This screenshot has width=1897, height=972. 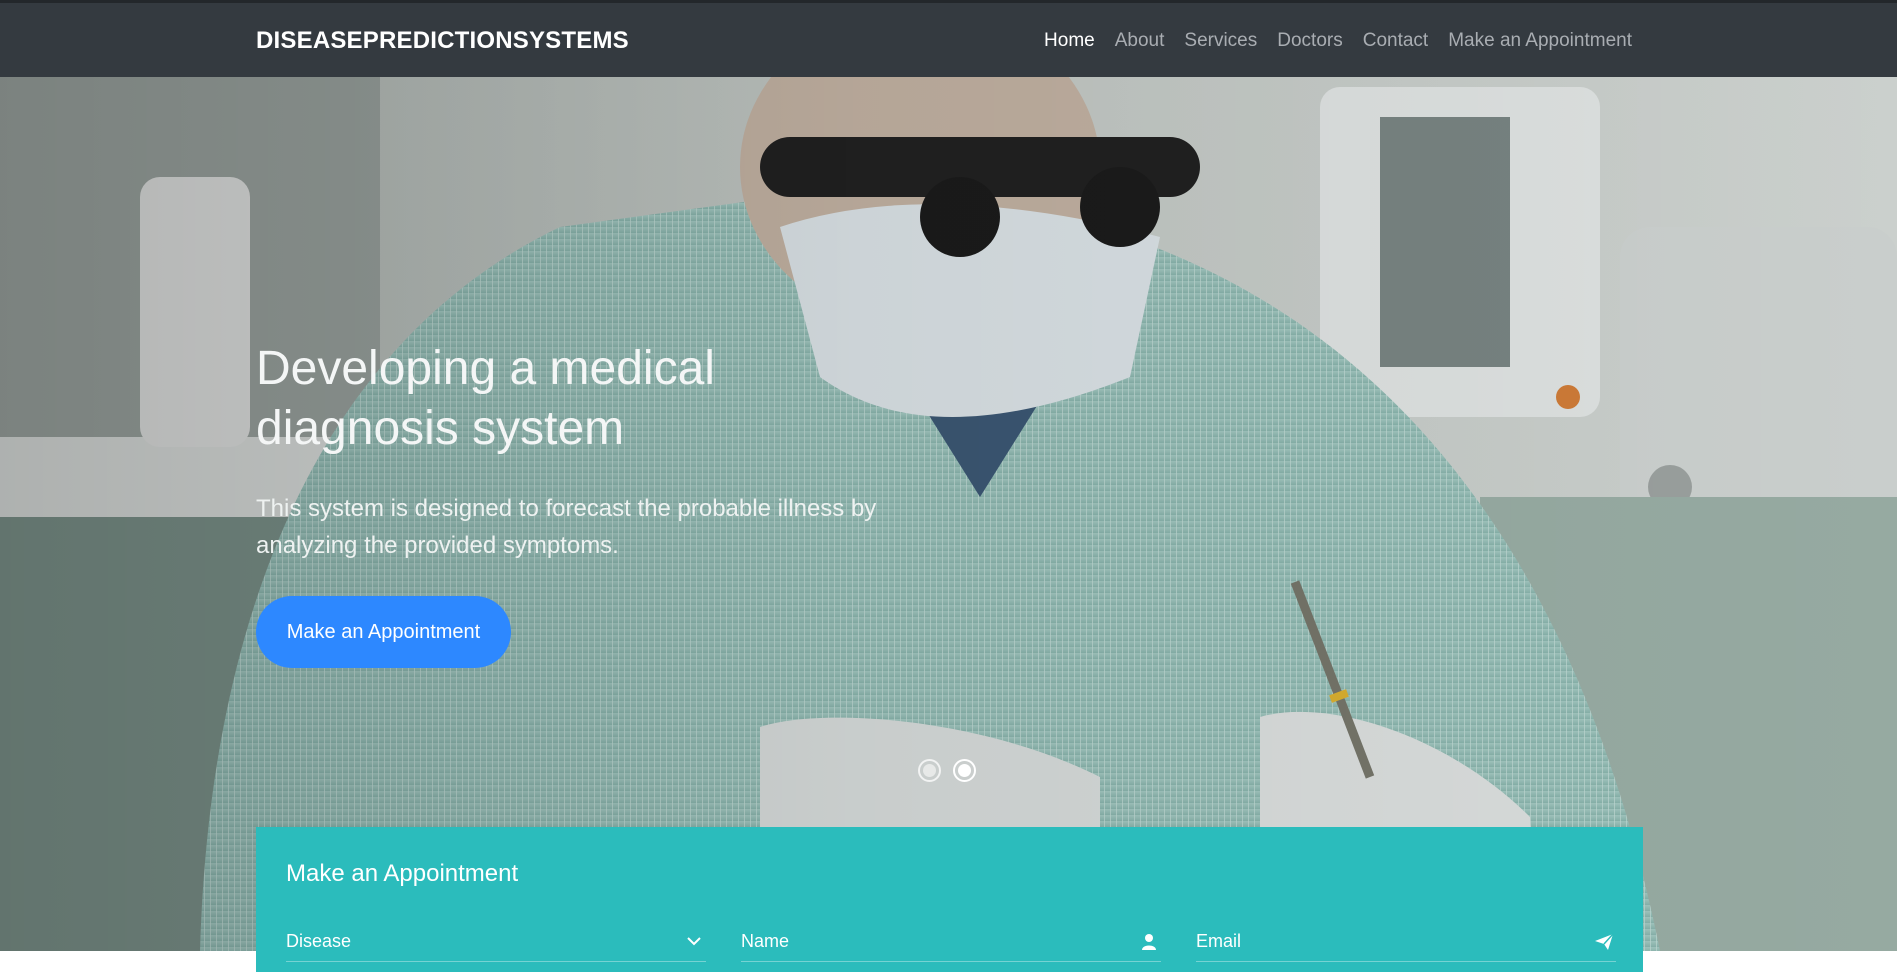 What do you see at coordinates (949, 899) in the screenshot?
I see `appointment-form: Make an Appointment Disease Name Email` at bounding box center [949, 899].